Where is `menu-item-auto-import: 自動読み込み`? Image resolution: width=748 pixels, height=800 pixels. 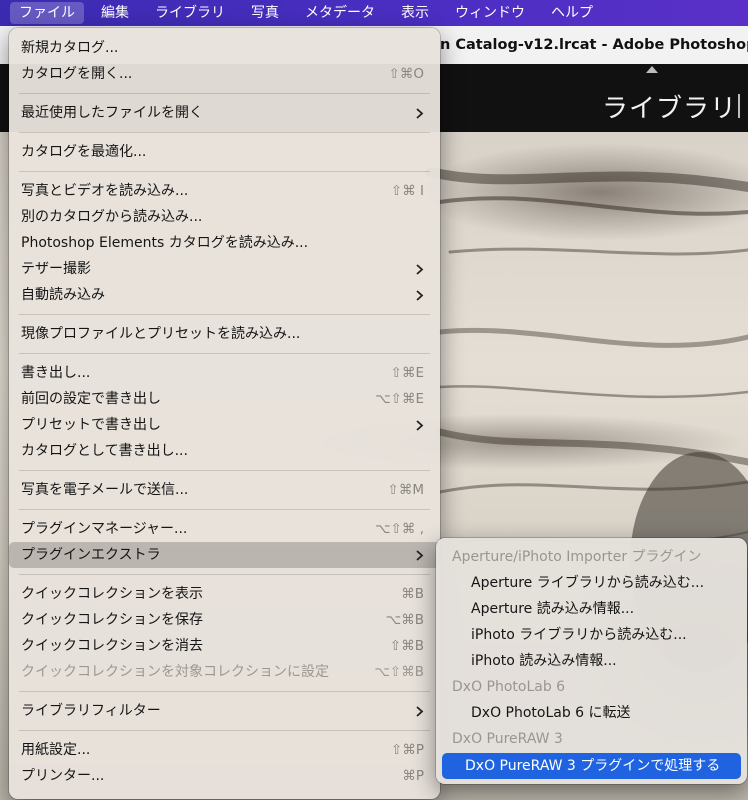 menu-item-auto-import: 自動読み込み is located at coordinates (224, 295).